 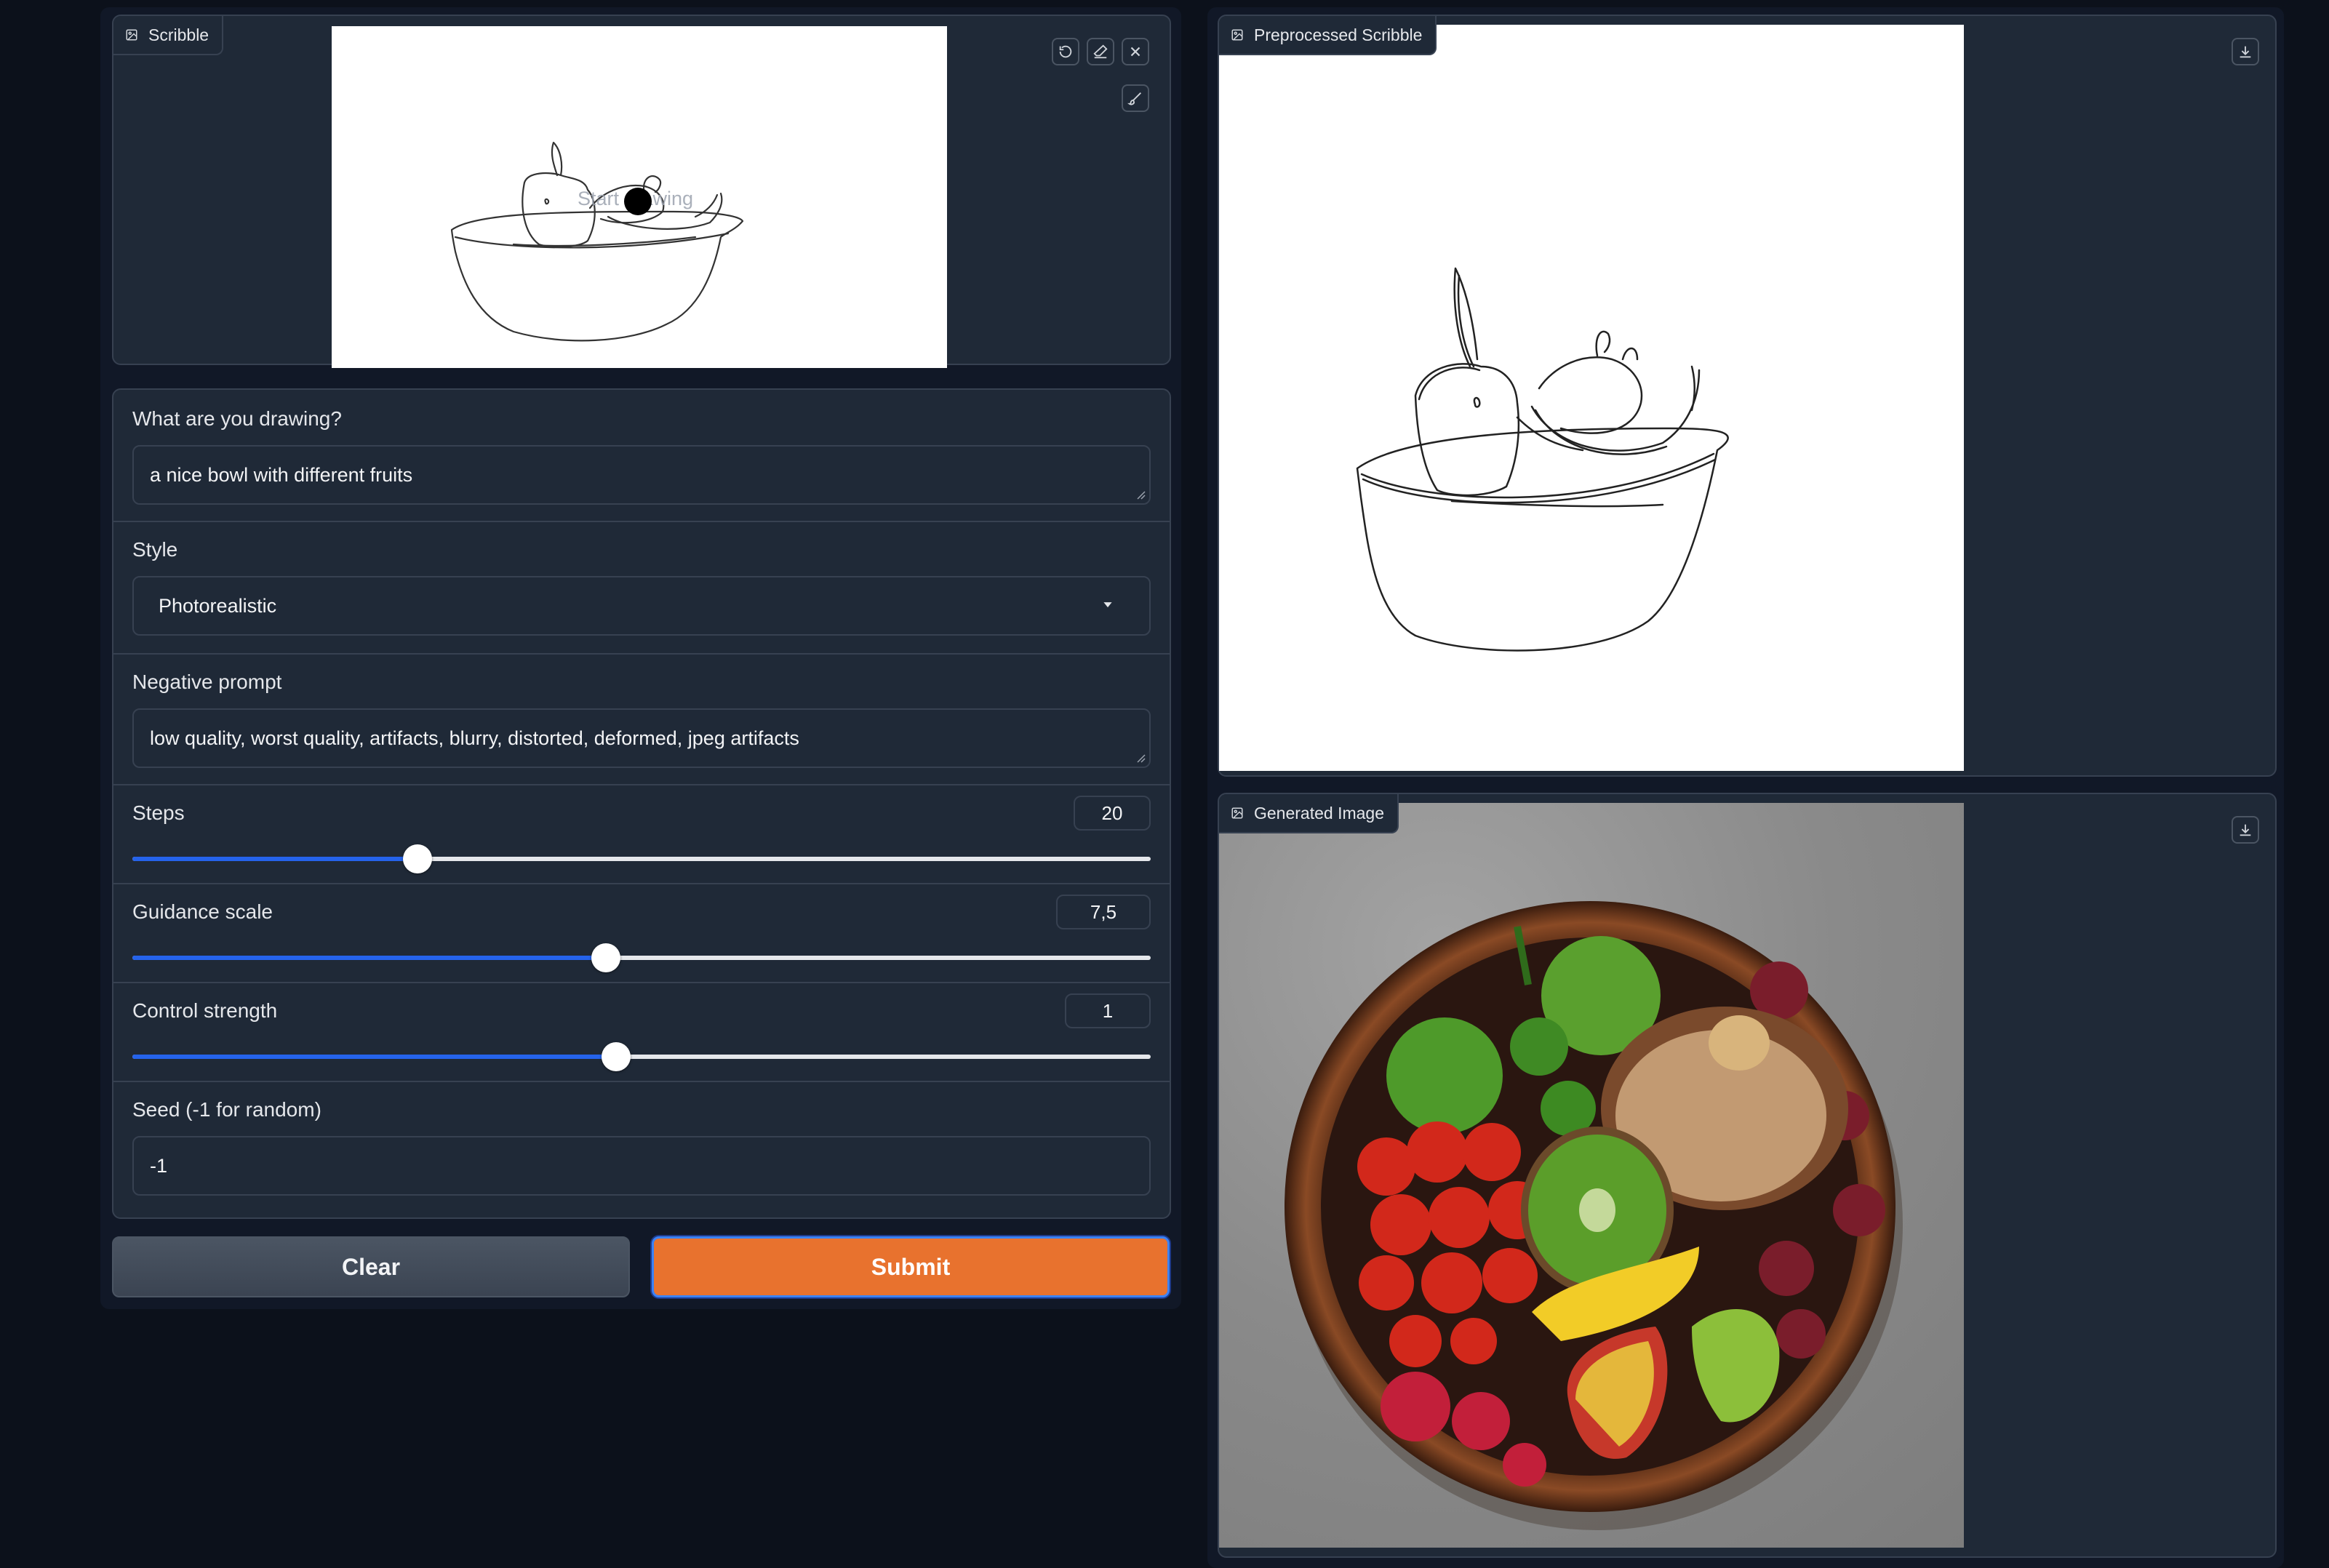 I want to click on control-number-input: 1, so click(x=1108, y=1010).